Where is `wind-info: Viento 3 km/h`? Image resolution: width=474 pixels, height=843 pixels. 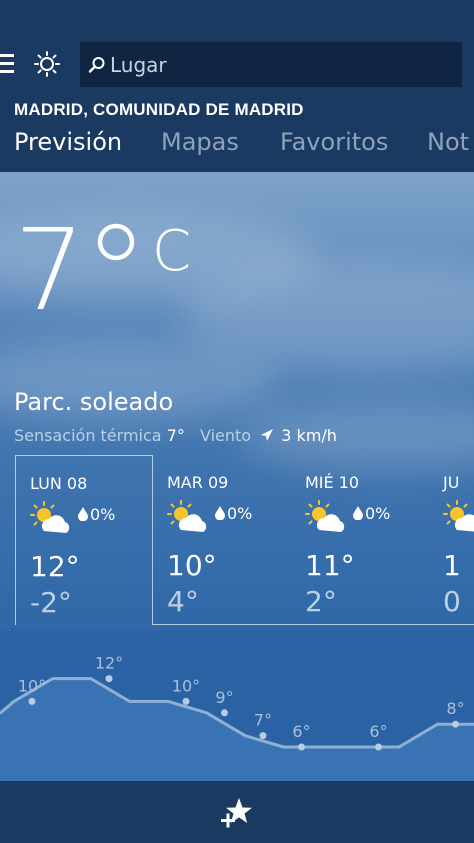
wind-info: Viento 3 km/h is located at coordinates (268, 435).